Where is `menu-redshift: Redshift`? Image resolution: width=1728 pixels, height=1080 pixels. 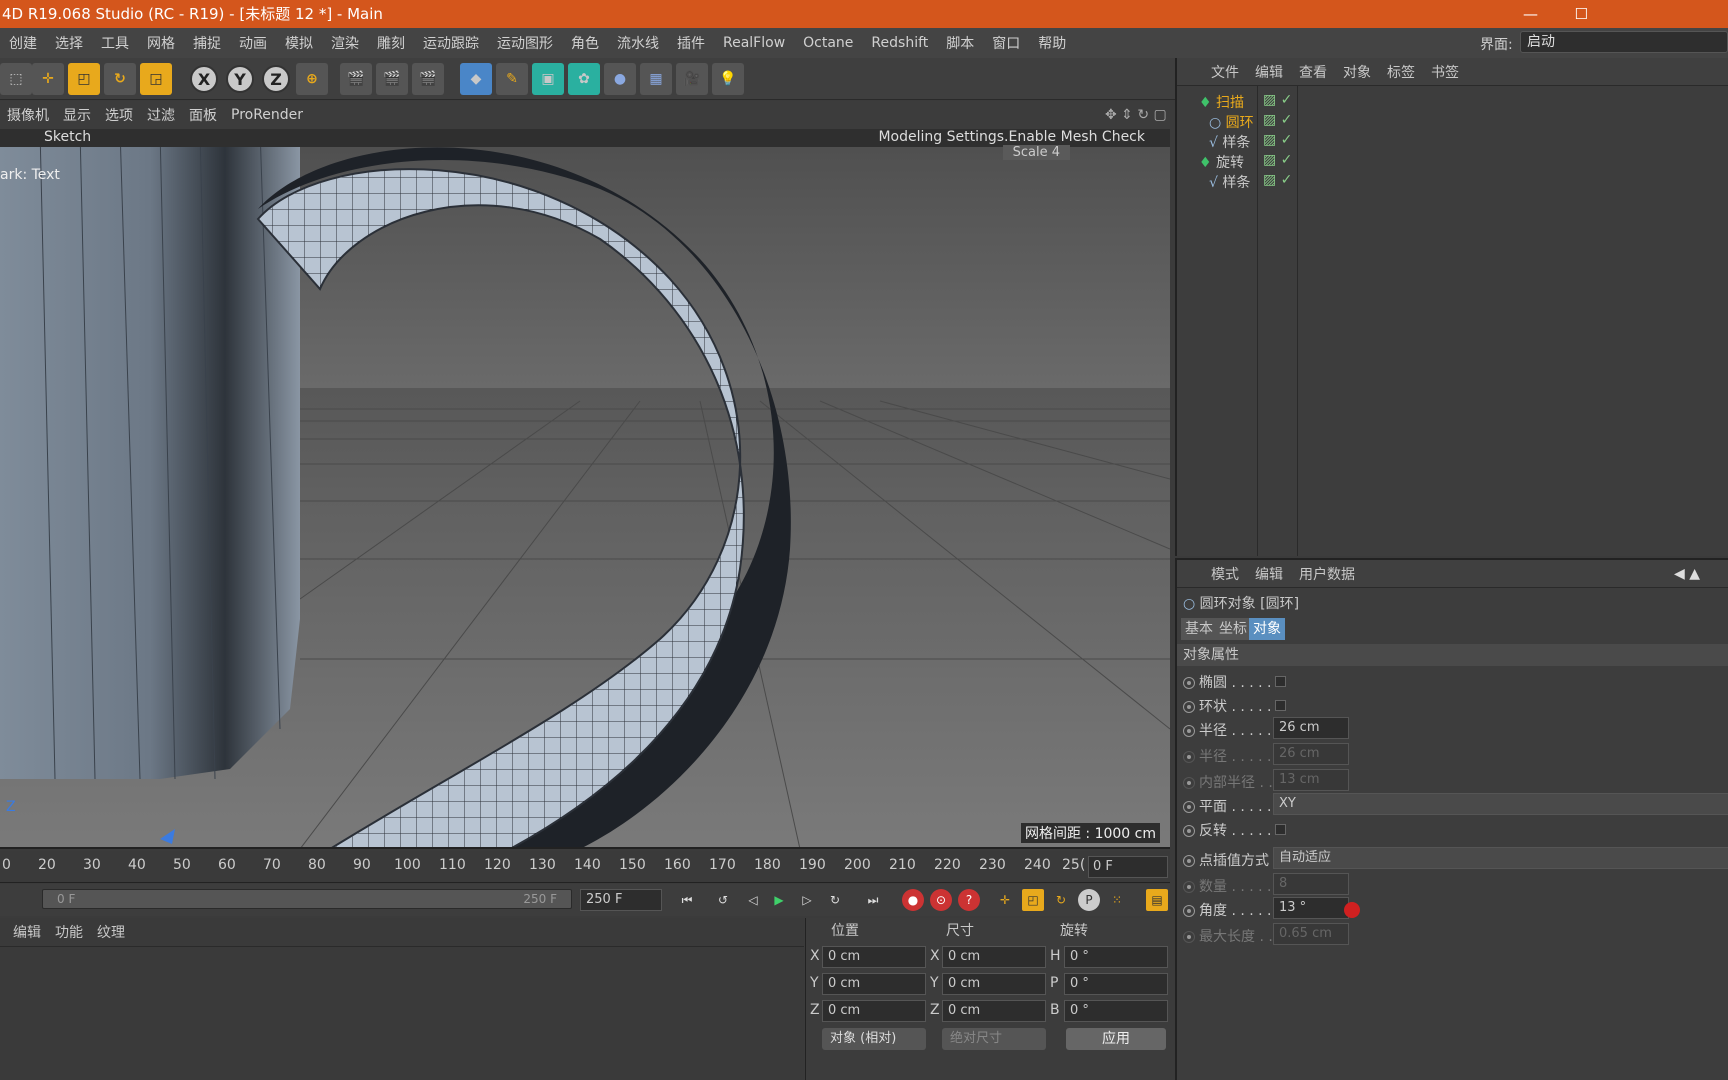
menu-redshift: Redshift is located at coordinates (899, 43).